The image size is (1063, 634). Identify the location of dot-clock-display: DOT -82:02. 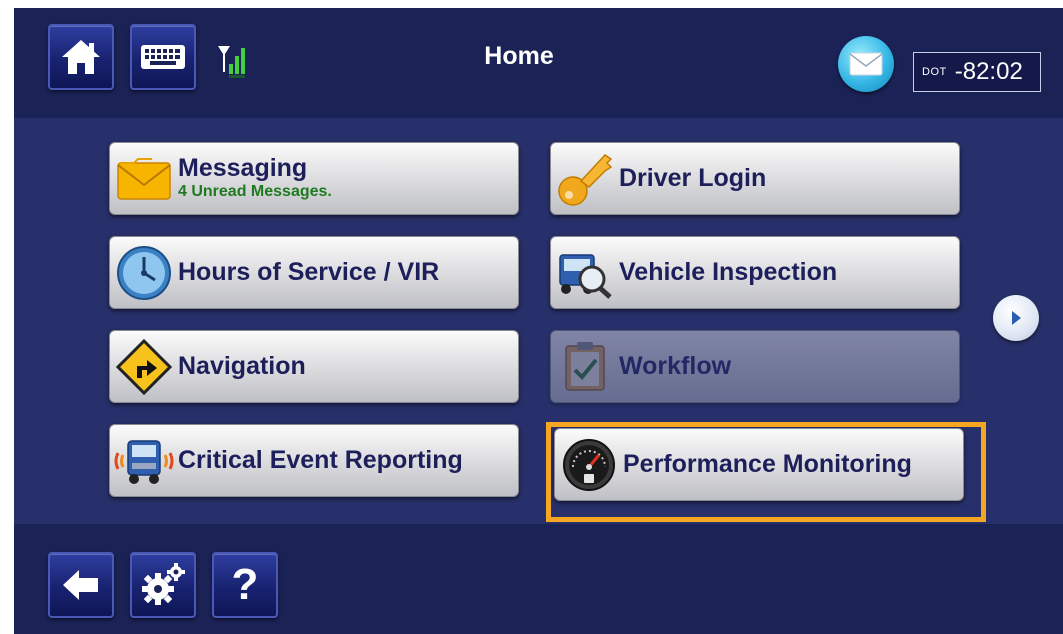
(977, 72).